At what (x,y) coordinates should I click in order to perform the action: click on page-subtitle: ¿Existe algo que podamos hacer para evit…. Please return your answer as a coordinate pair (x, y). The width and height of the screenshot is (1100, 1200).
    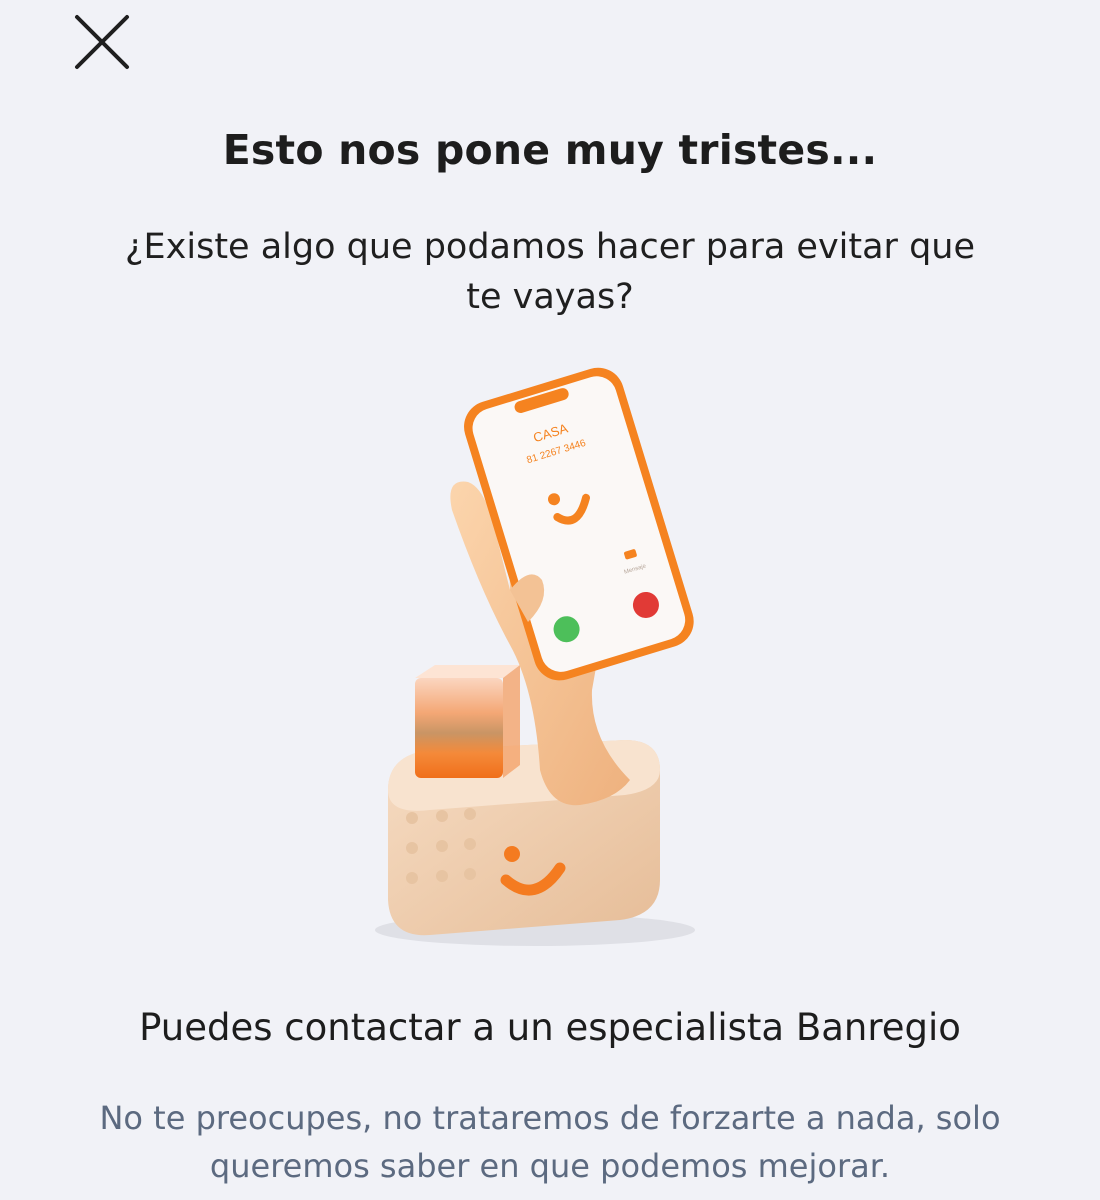
    Looking at the image, I should click on (550, 272).